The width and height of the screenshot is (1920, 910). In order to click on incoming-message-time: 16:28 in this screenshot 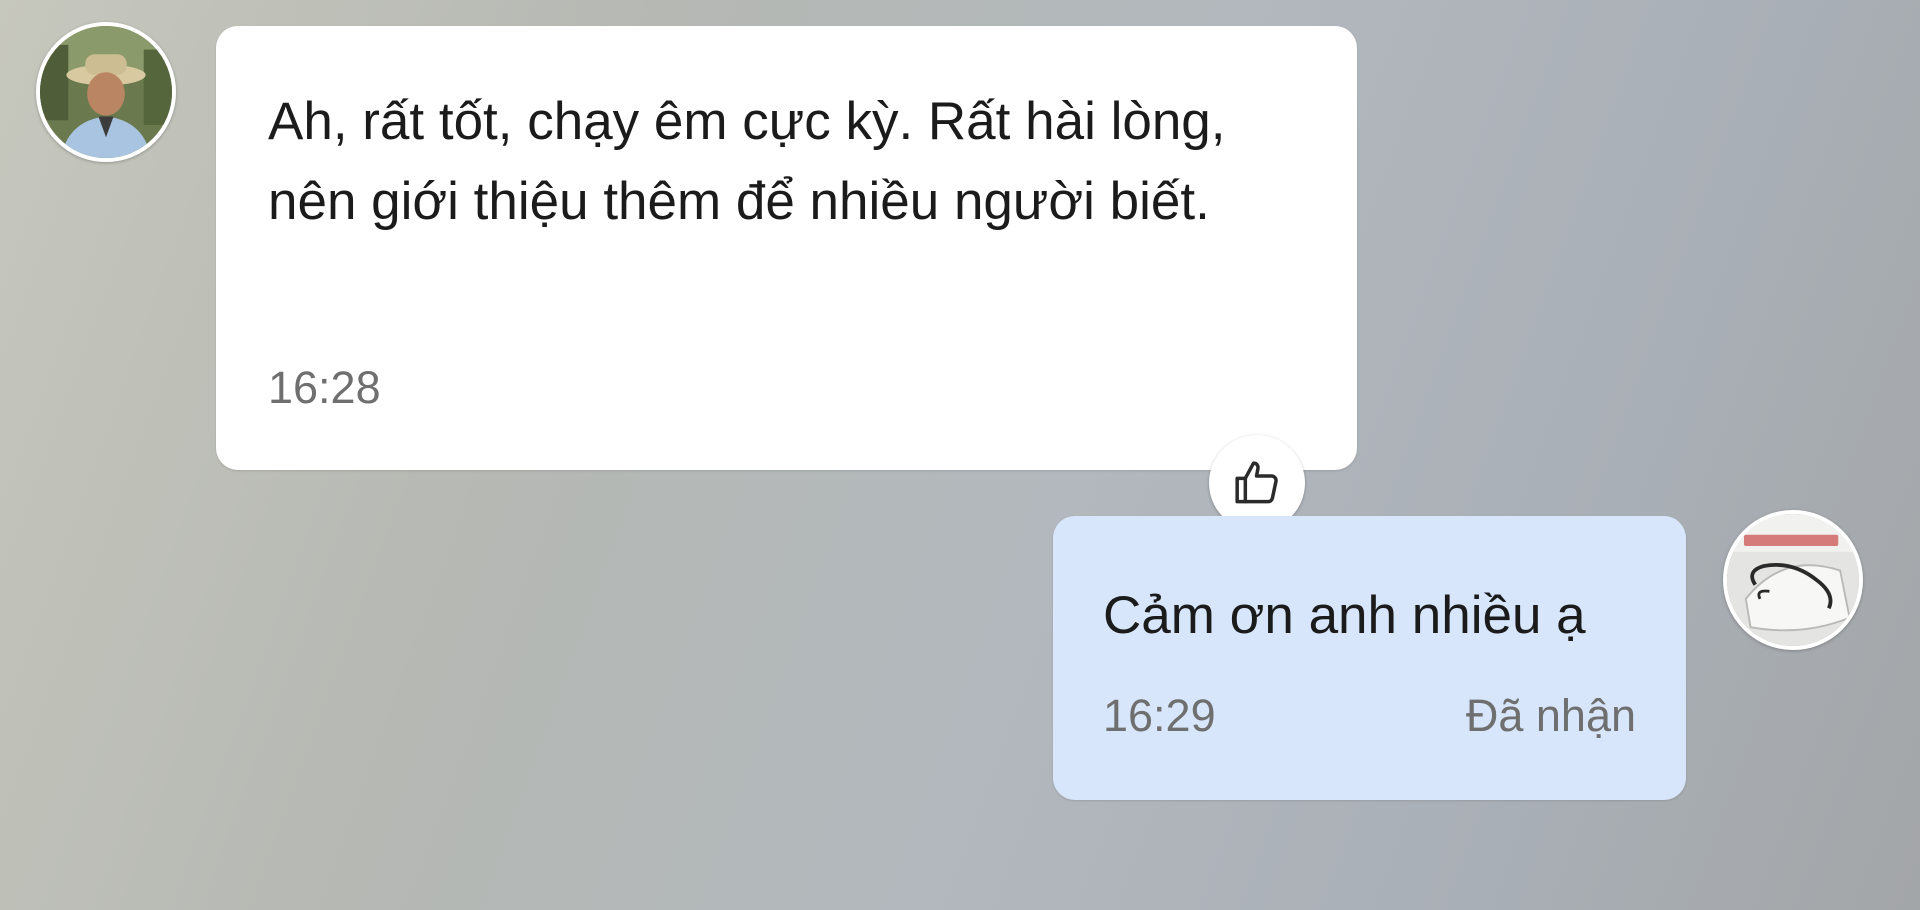, I will do `click(324, 387)`.